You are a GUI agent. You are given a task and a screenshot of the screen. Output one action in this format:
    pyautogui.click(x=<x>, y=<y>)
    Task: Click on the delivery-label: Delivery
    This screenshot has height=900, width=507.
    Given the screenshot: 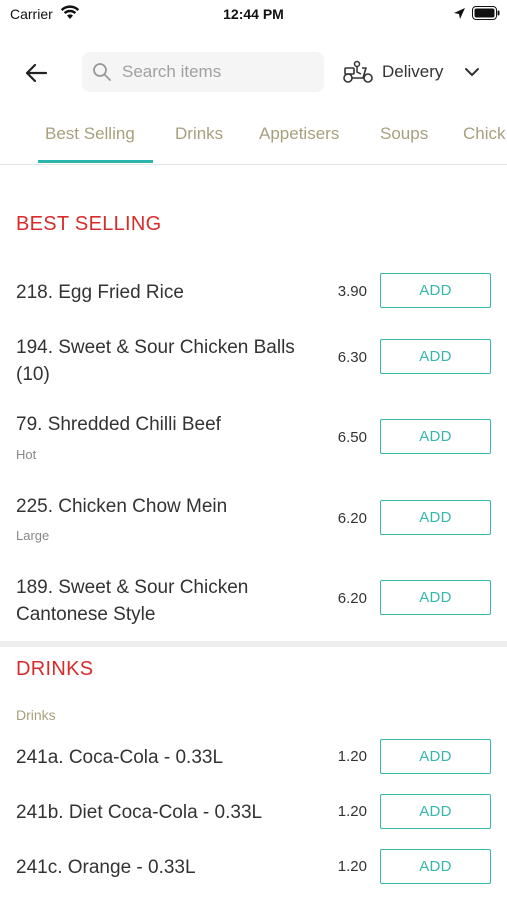 What is the action you would take?
    pyautogui.click(x=413, y=71)
    